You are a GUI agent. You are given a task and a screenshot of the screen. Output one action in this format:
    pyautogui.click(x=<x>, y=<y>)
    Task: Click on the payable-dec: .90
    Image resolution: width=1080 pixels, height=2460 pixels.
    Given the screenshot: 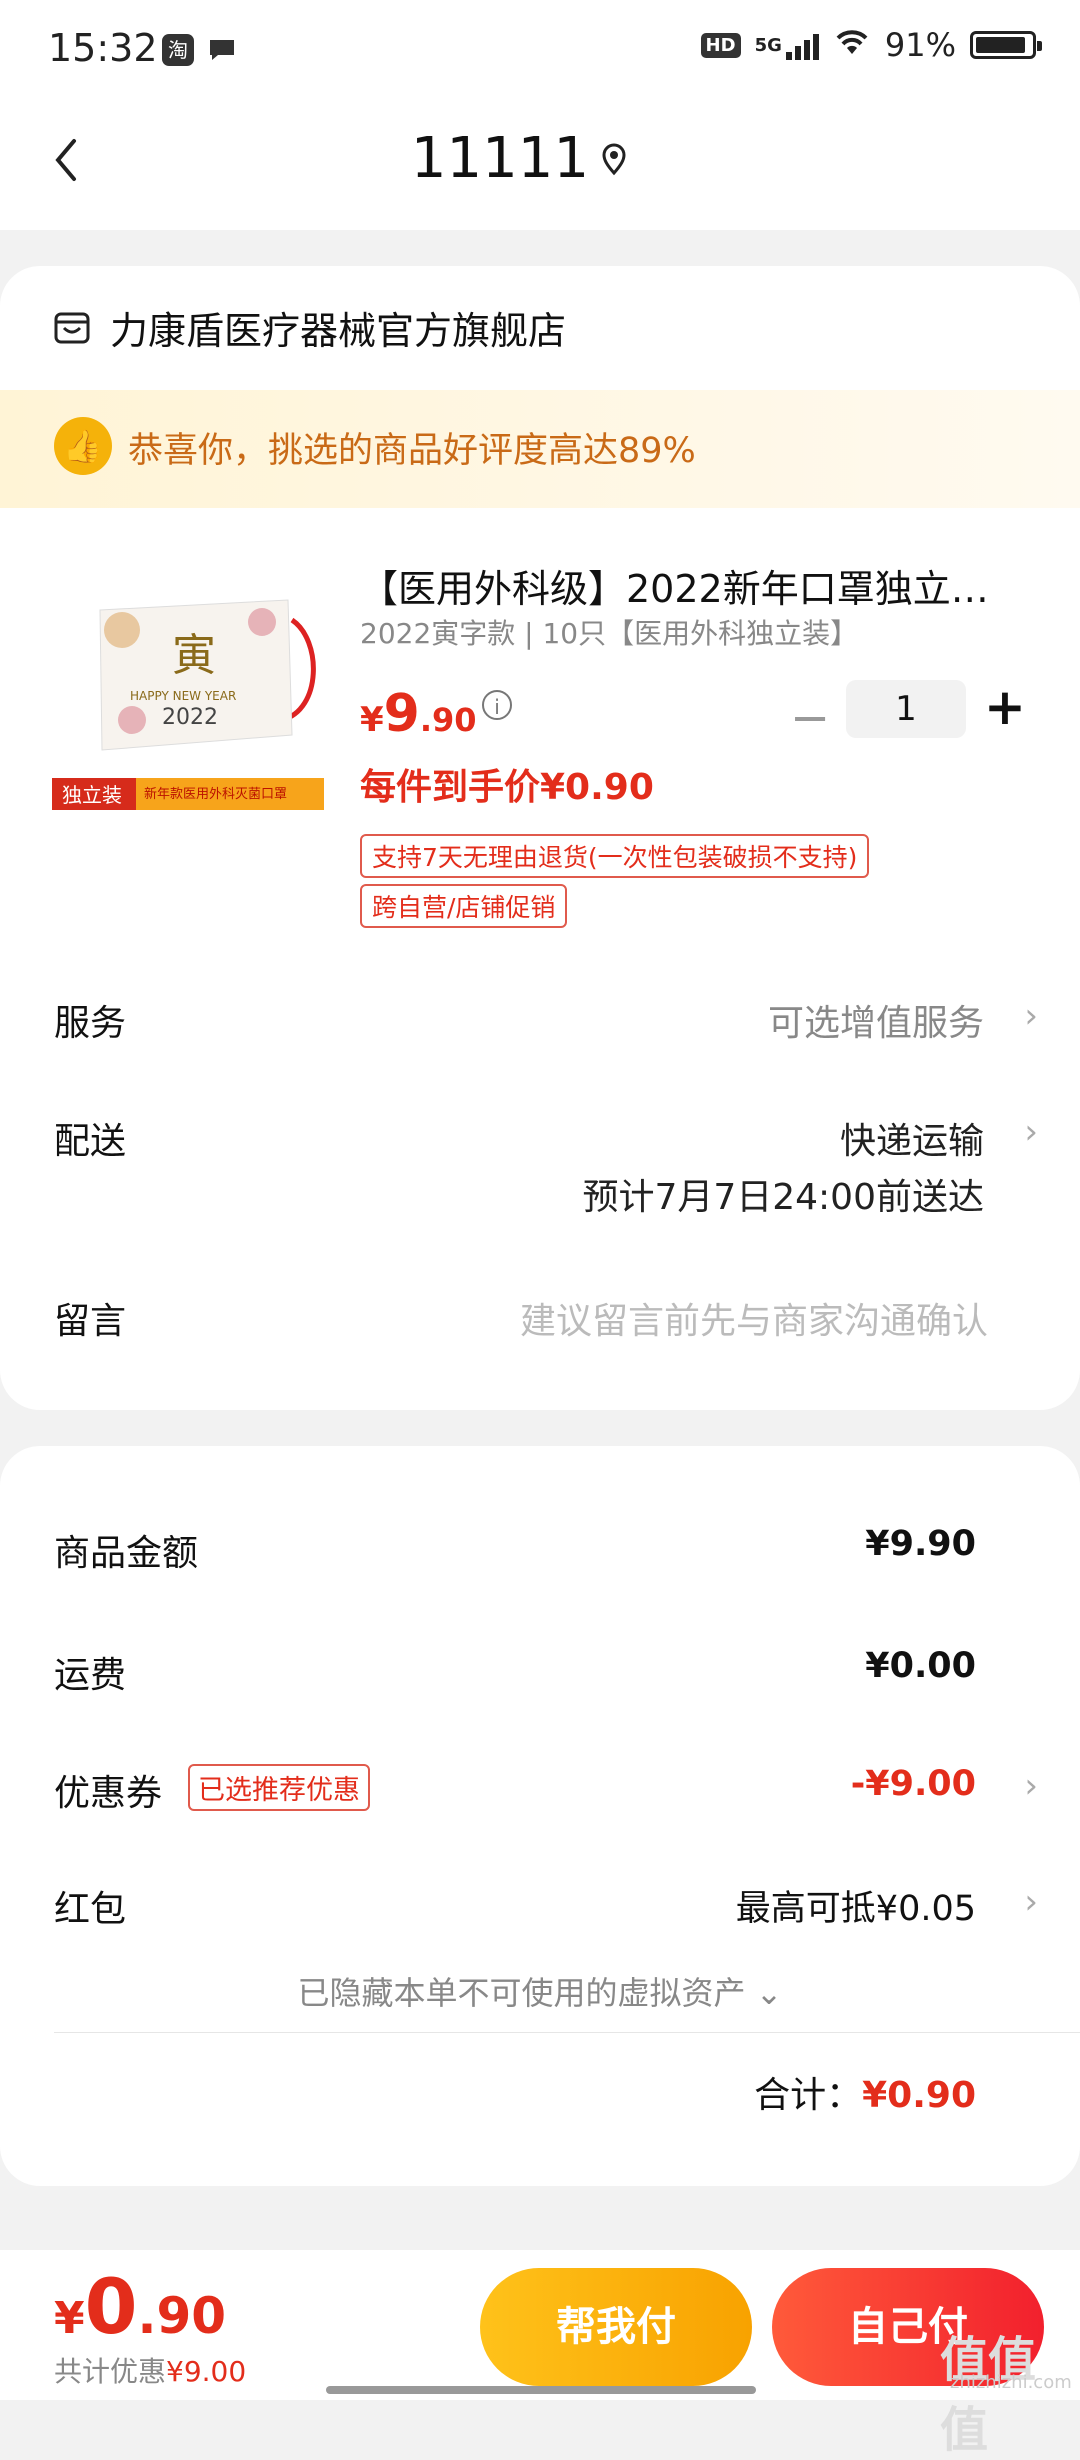 What is the action you would take?
    pyautogui.click(x=182, y=2316)
    